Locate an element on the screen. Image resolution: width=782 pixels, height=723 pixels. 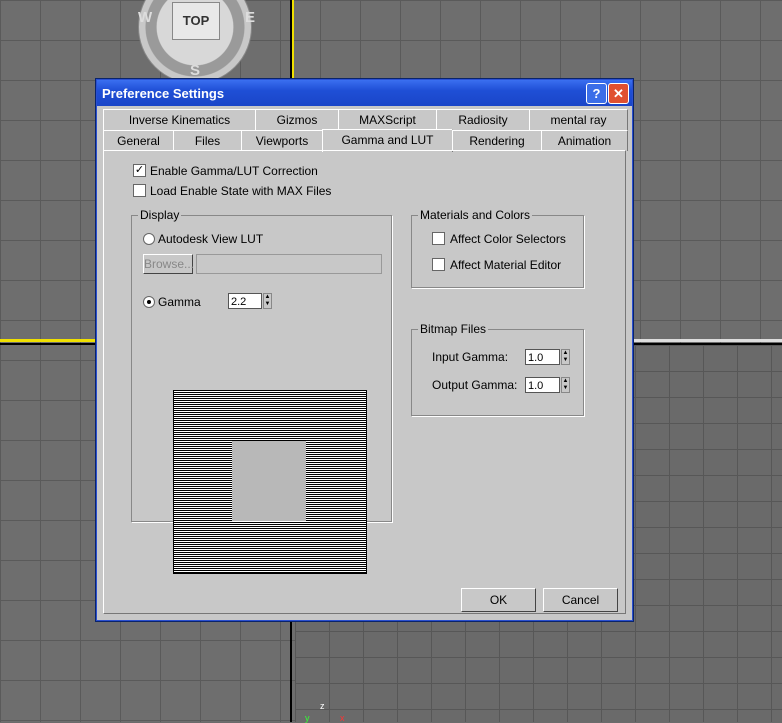
tab-general: General is located at coordinates (138, 140).